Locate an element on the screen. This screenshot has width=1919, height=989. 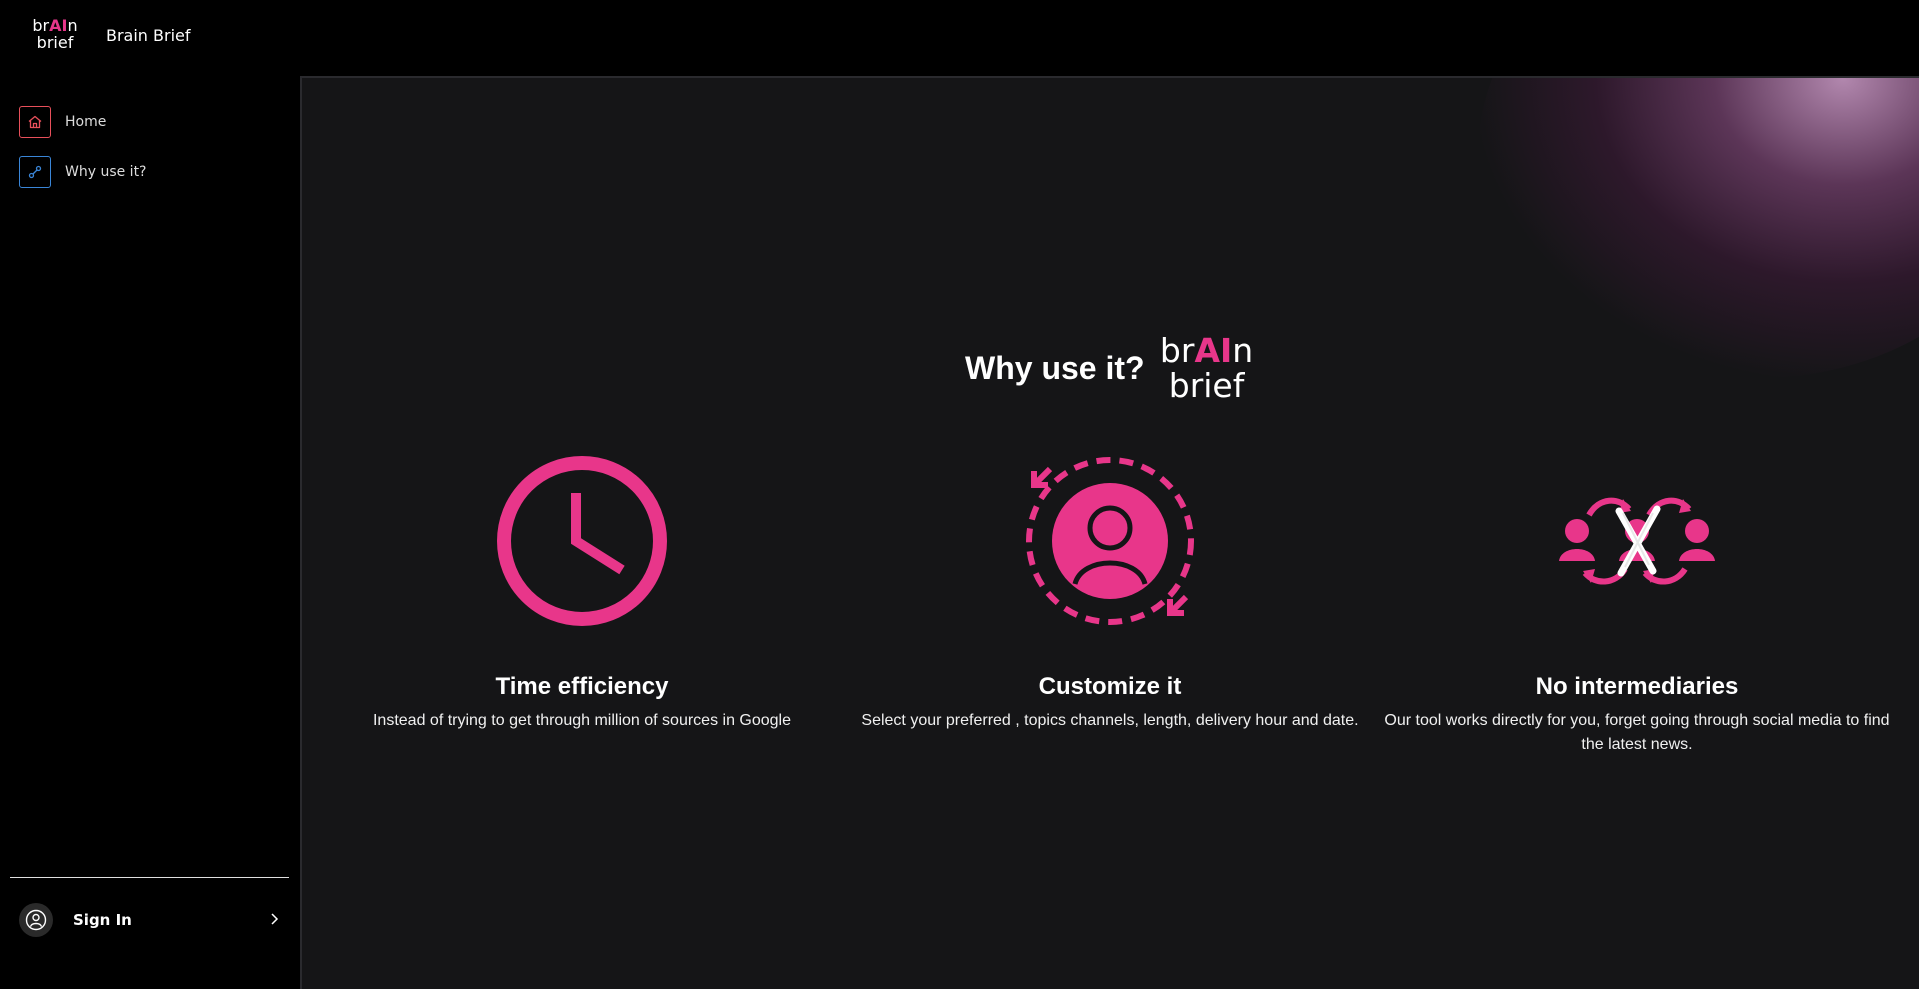
app-name: Brain Brief is located at coordinates (148, 35).